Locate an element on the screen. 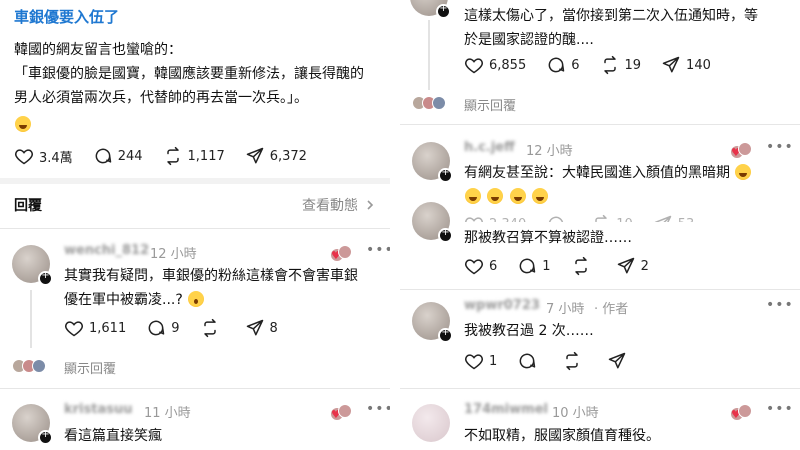 This screenshot has height=450, width=800. reply-time: 7 小時 is located at coordinates (565, 309).